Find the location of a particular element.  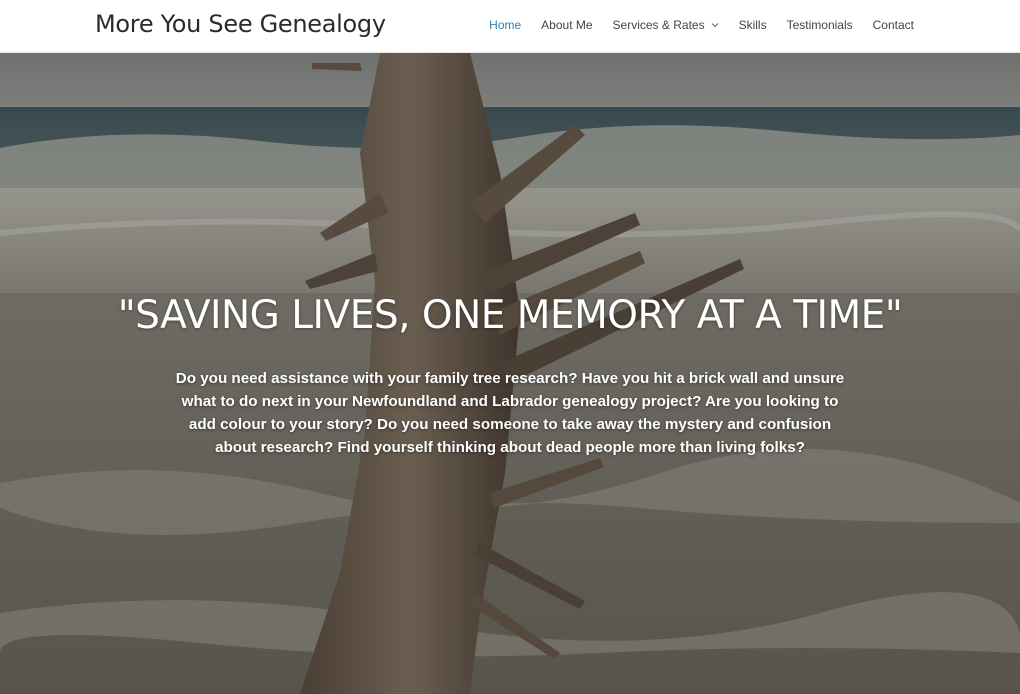

nav-item-label: About Me is located at coordinates (567, 25).